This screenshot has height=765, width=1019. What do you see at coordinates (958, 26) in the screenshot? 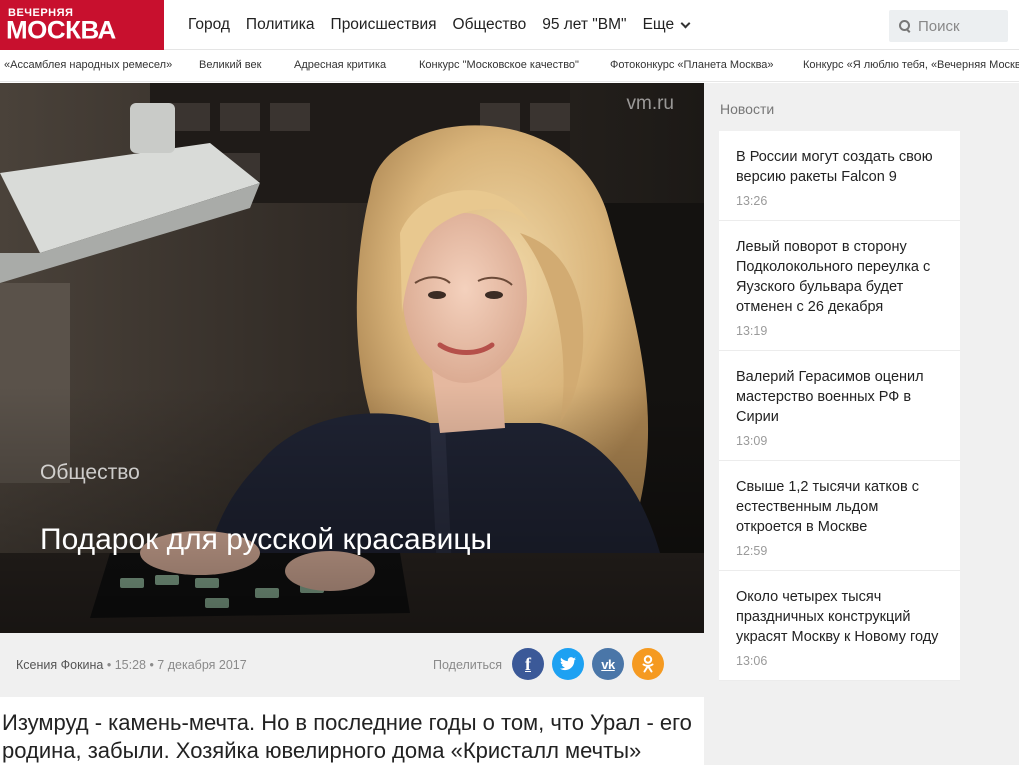
I see `search-input` at bounding box center [958, 26].